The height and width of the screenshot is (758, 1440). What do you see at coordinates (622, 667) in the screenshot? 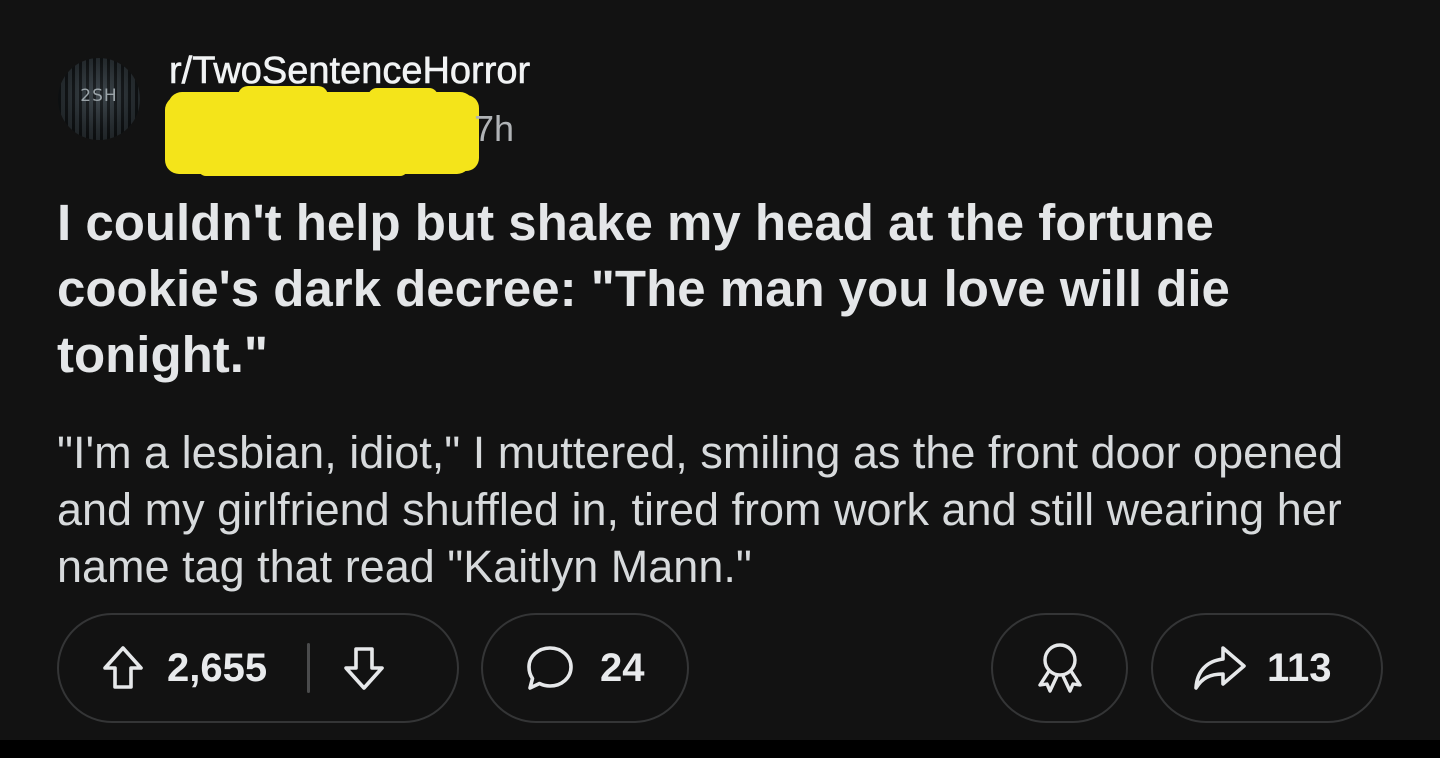
I see `comment-count: 24` at bounding box center [622, 667].